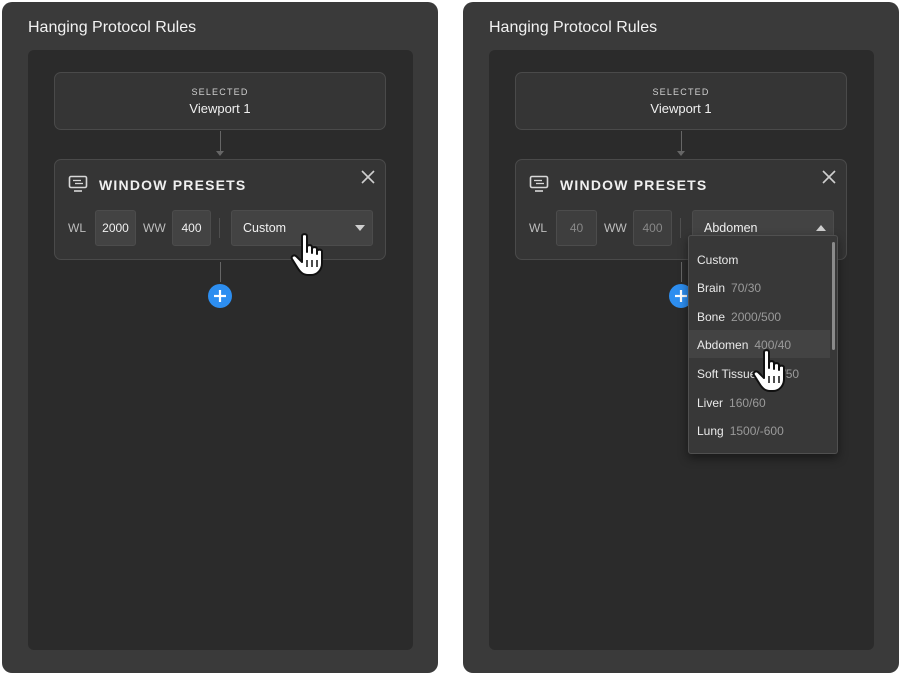  I want to click on dropdown-option-abdomen: Abdomen 400/40, so click(759, 344).